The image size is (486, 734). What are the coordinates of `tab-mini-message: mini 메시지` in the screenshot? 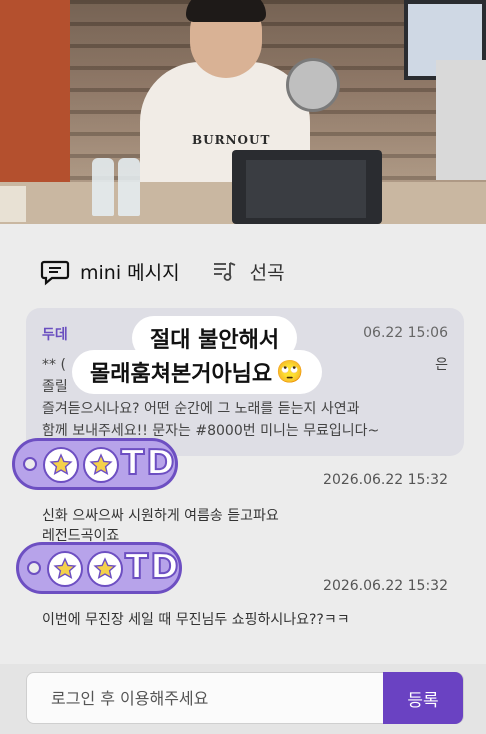 It's located at (110, 271).